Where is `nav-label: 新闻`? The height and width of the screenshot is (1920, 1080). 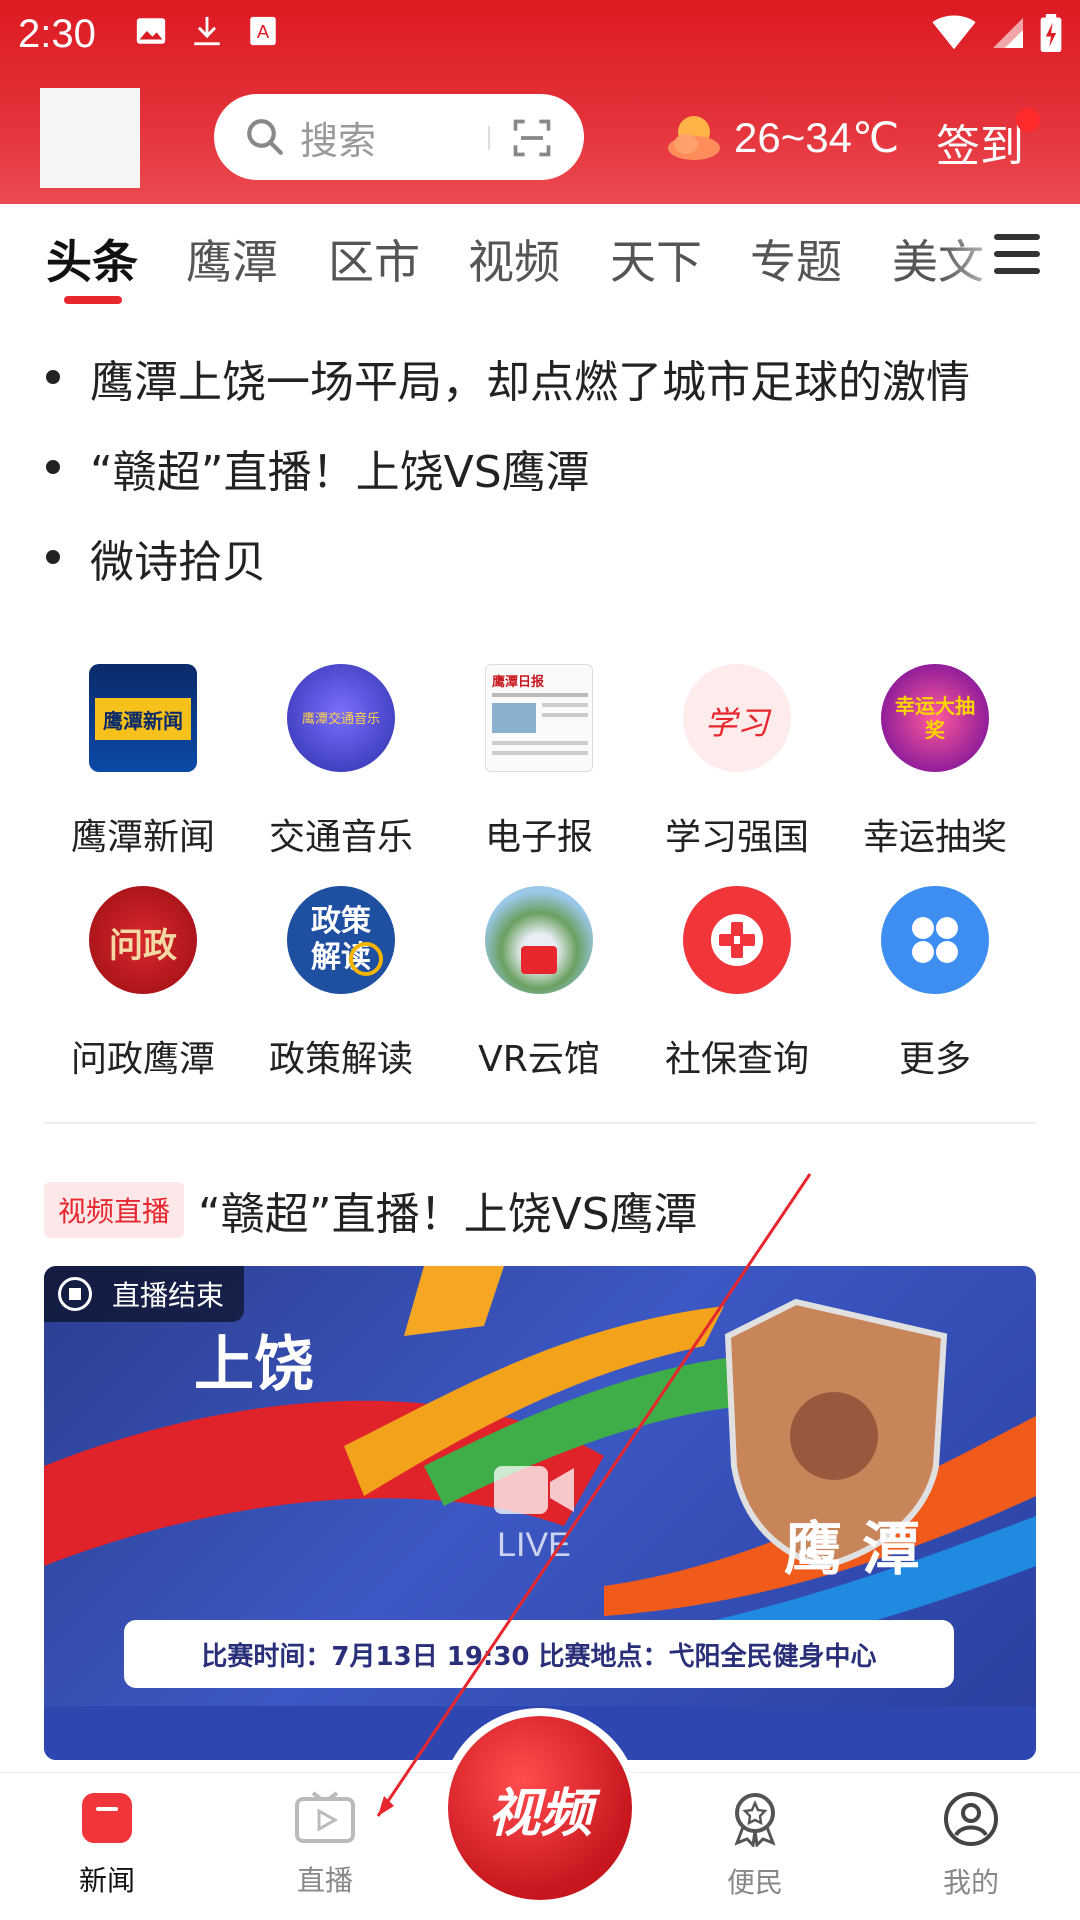
nav-label: 新闻 is located at coordinates (106, 1880).